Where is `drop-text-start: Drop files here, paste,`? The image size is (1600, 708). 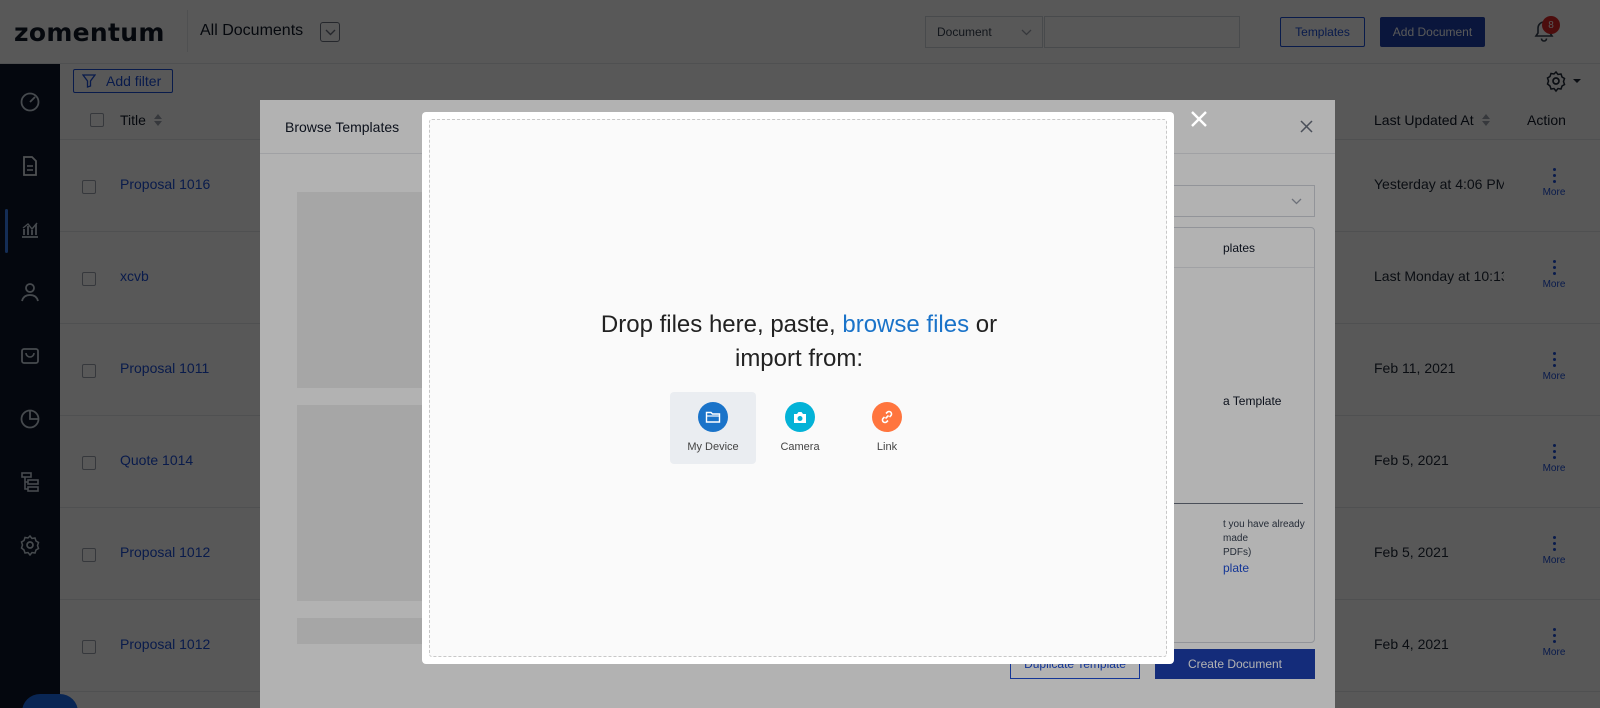 drop-text-start: Drop files here, paste, is located at coordinates (721, 324).